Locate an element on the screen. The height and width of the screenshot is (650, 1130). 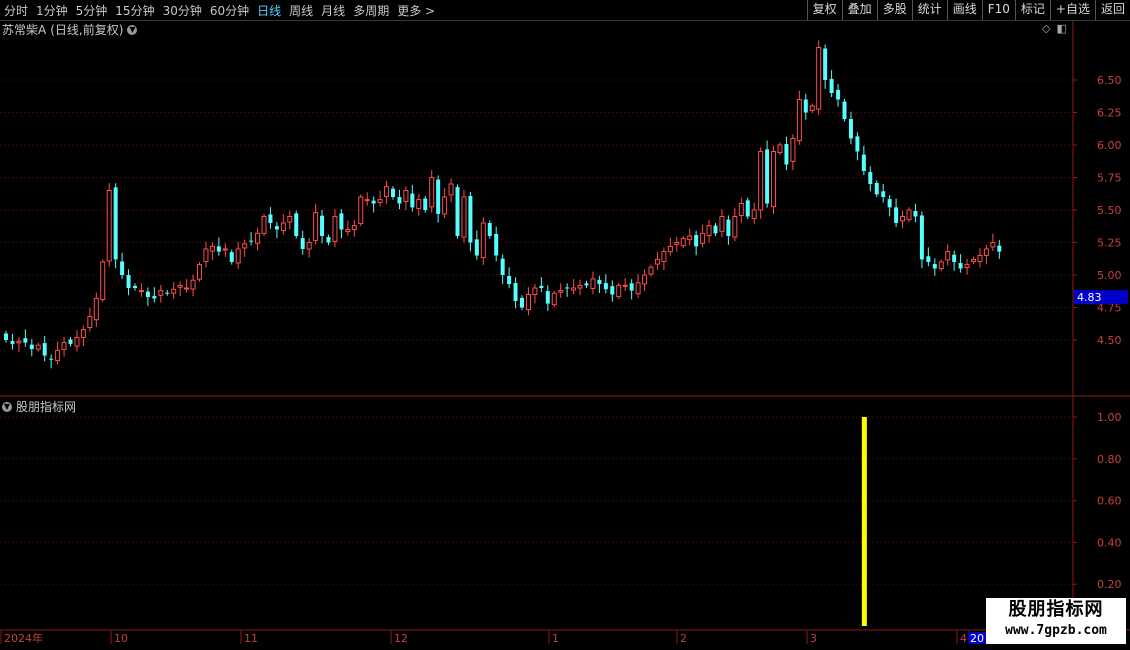
date-label: 20 is located at coordinates (977, 638).